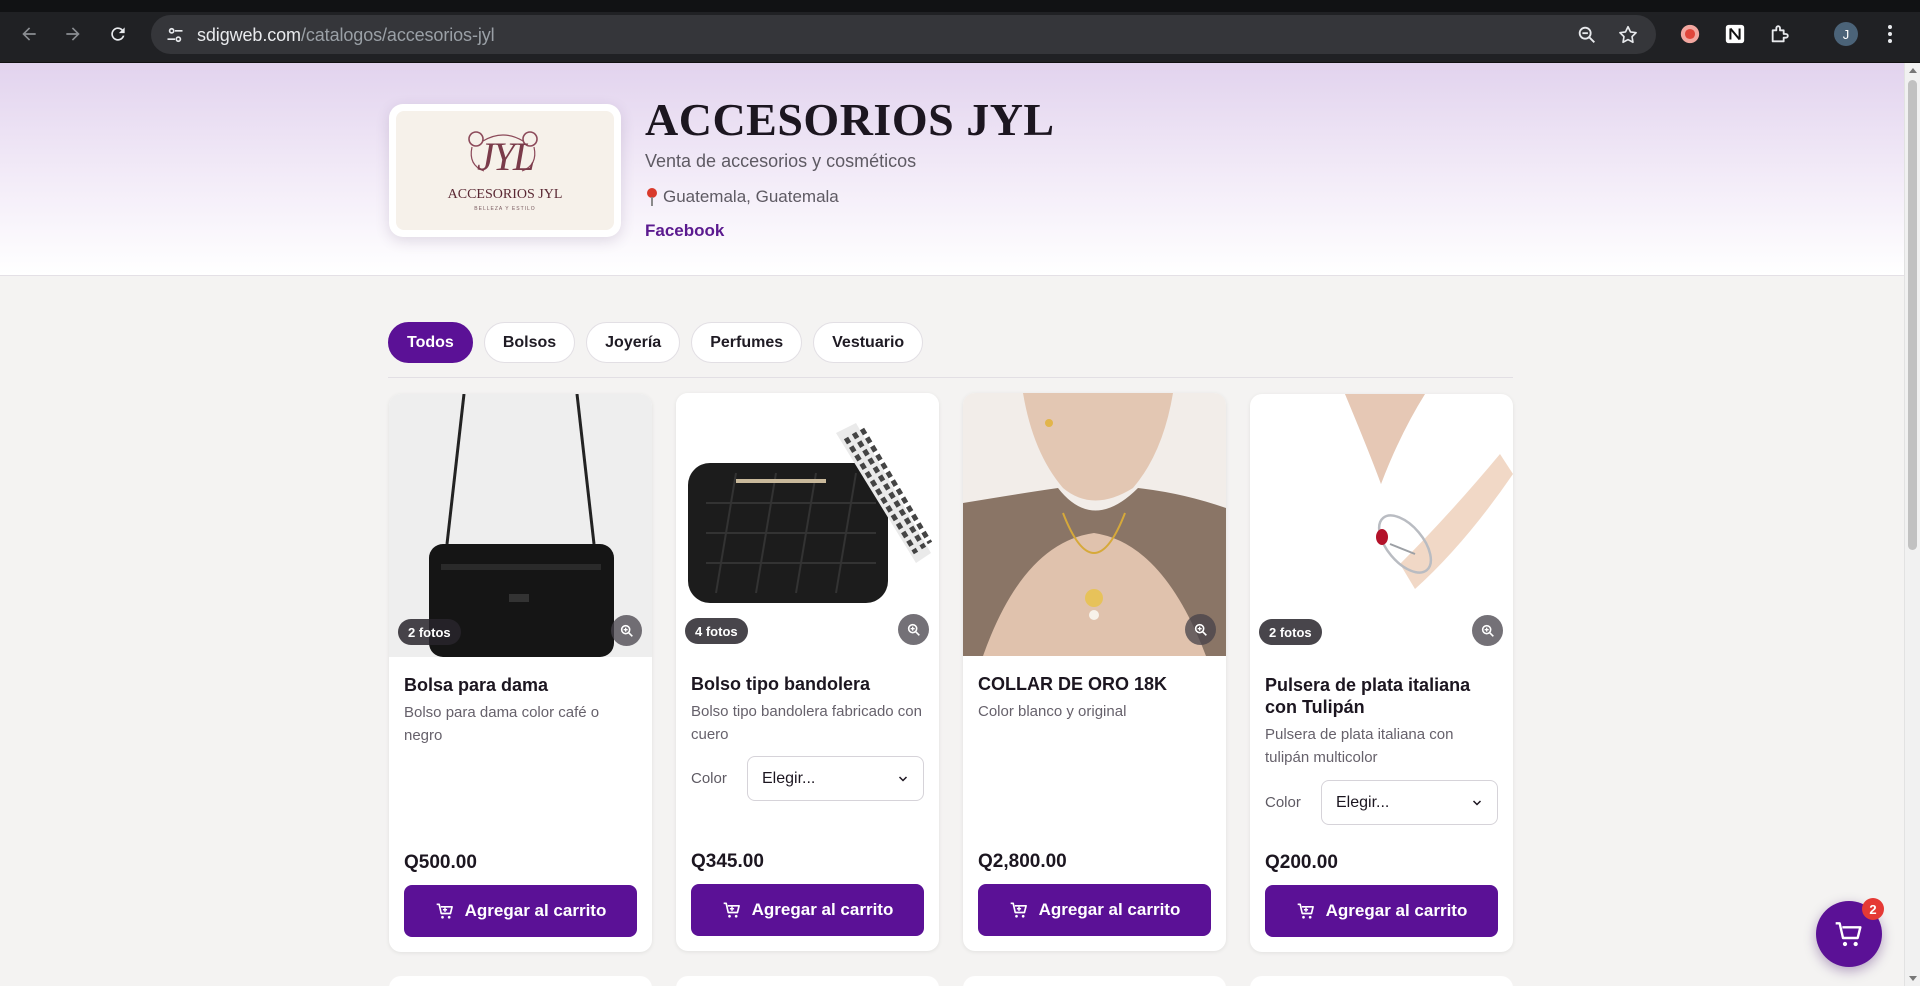 The width and height of the screenshot is (1920, 986). I want to click on tab-bolsos: Bolsos, so click(529, 342).